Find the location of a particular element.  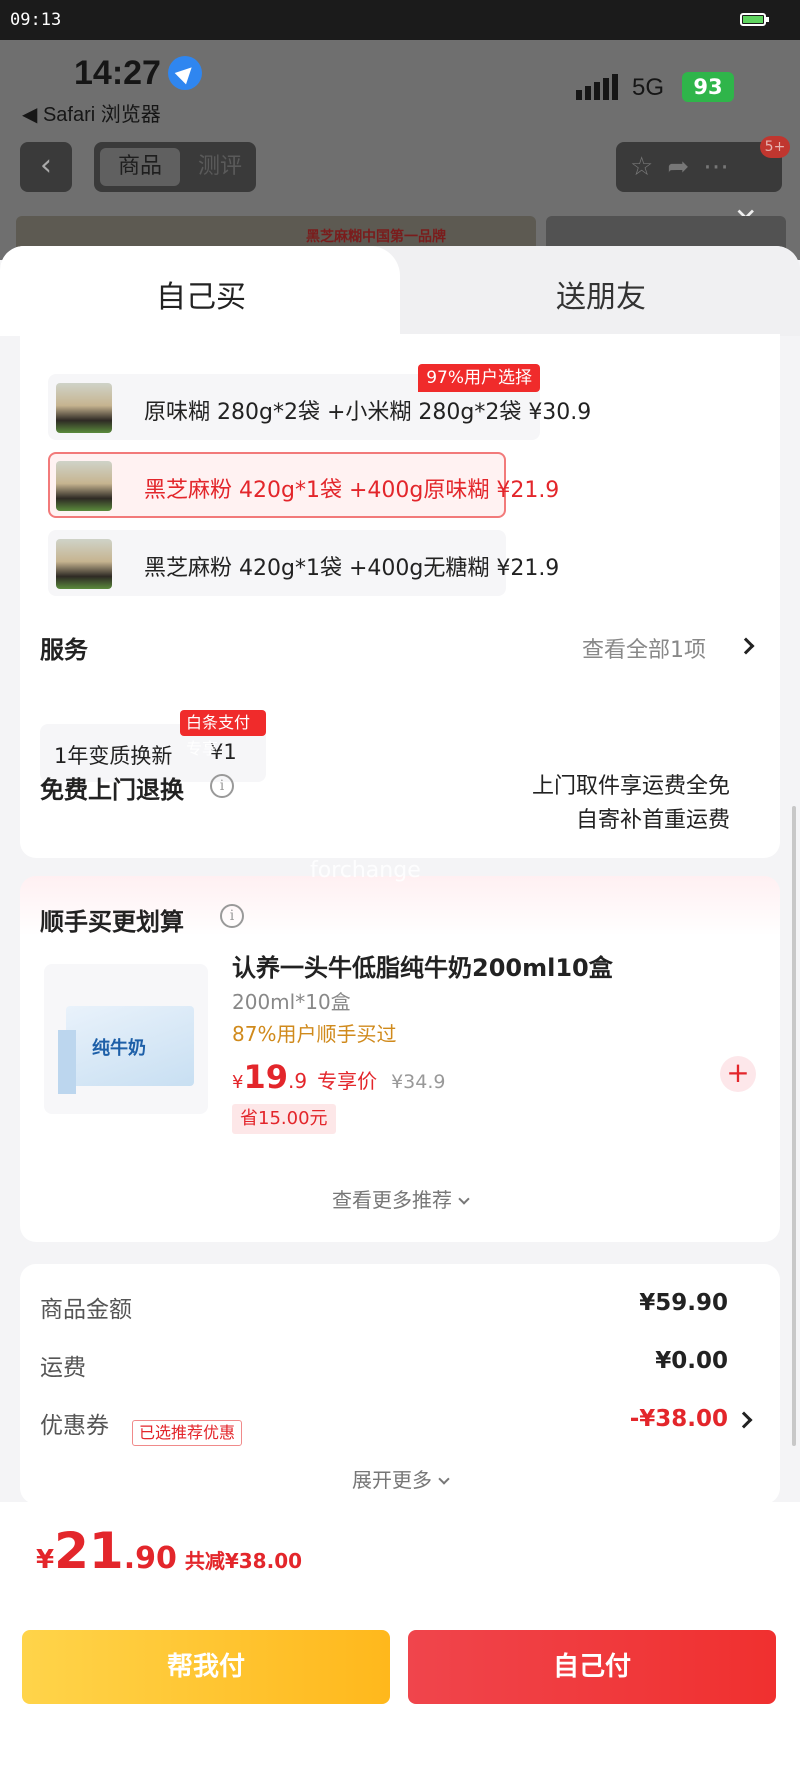

help-pay-button: 帮我付 is located at coordinates (206, 1667).